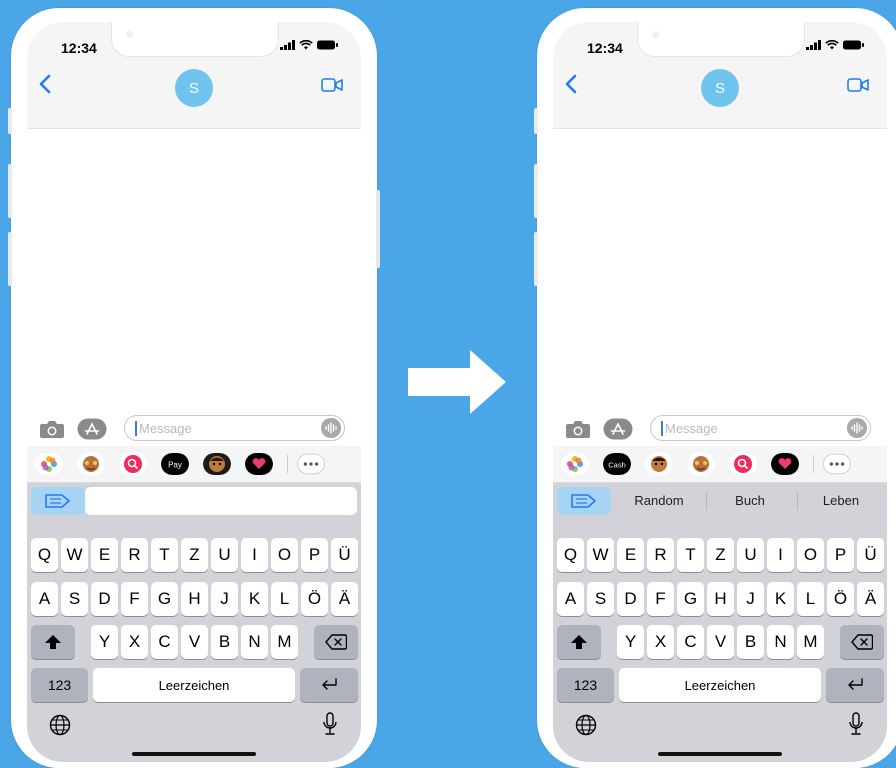 This screenshot has height=768, width=896. What do you see at coordinates (314, 599) in the screenshot?
I see `key-oe: Ö` at bounding box center [314, 599].